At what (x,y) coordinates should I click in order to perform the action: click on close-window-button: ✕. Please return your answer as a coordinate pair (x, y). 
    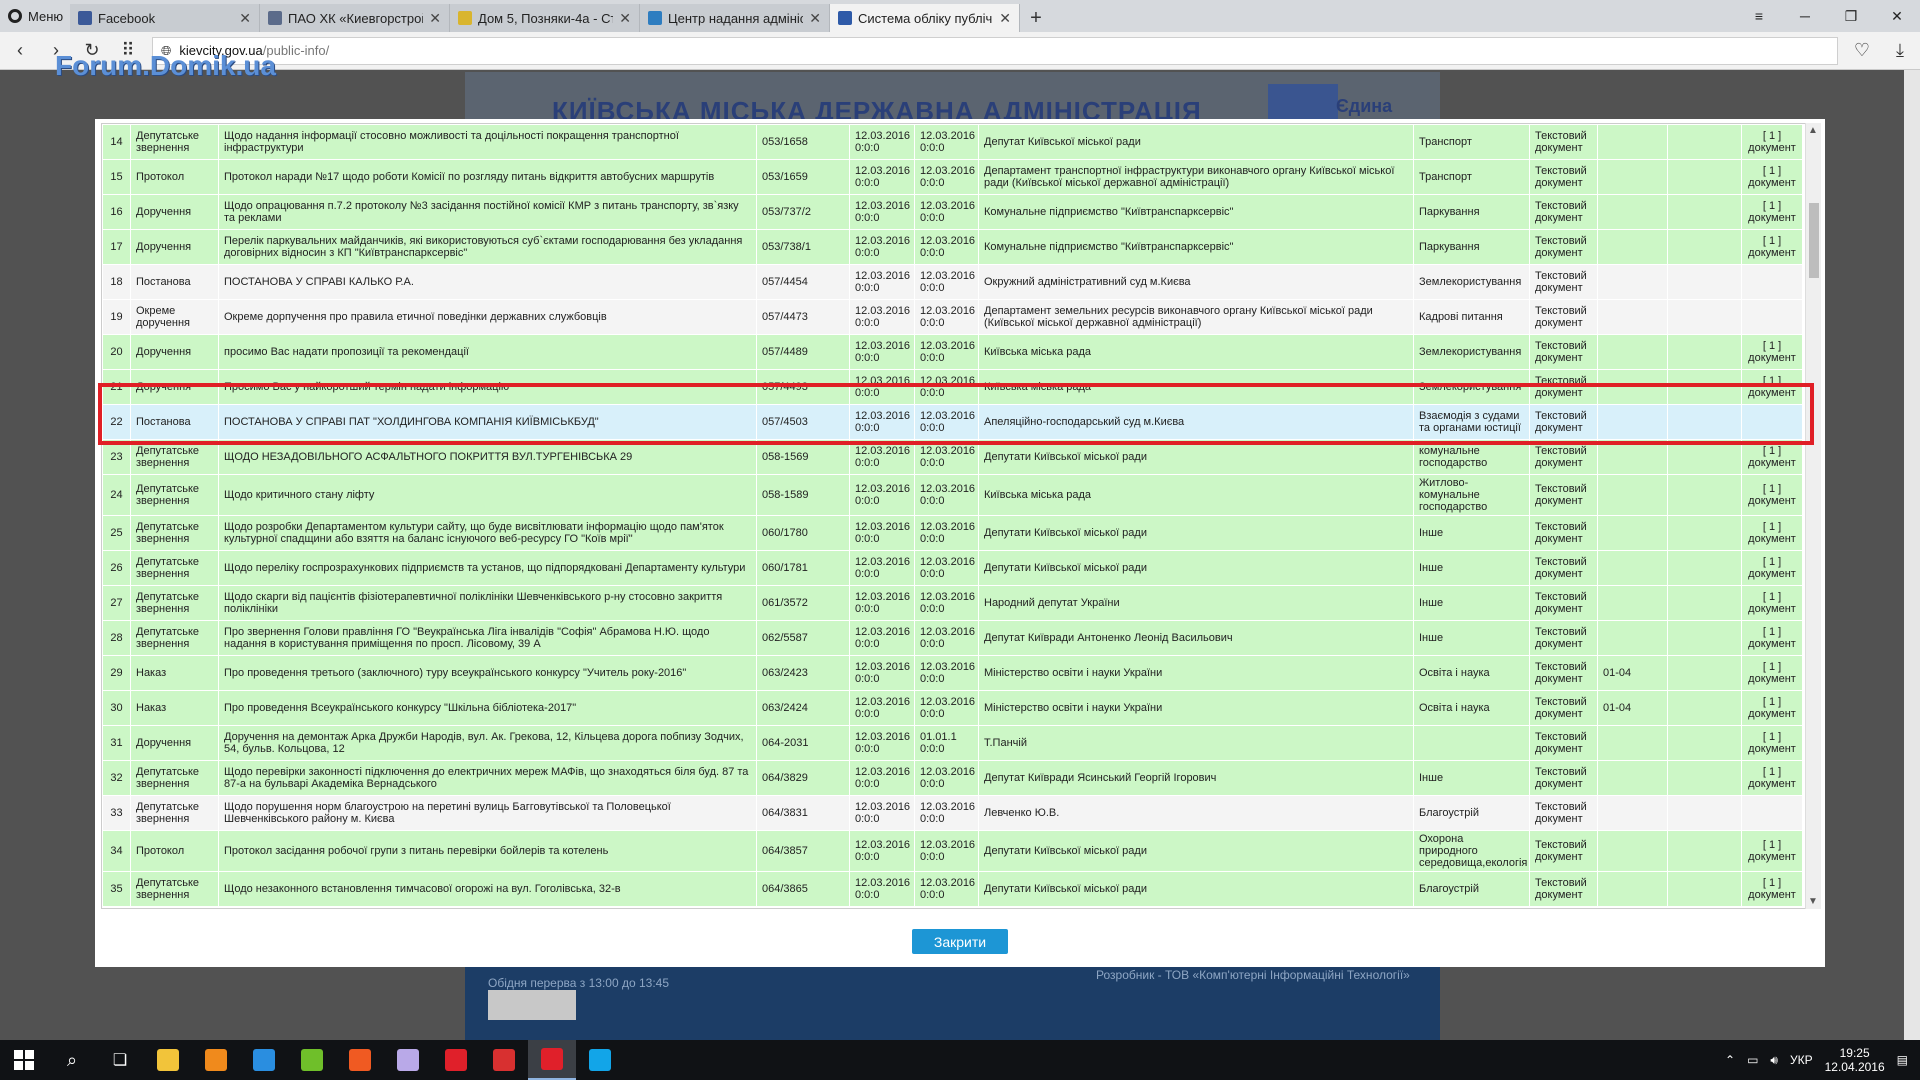
    Looking at the image, I should click on (1897, 16).